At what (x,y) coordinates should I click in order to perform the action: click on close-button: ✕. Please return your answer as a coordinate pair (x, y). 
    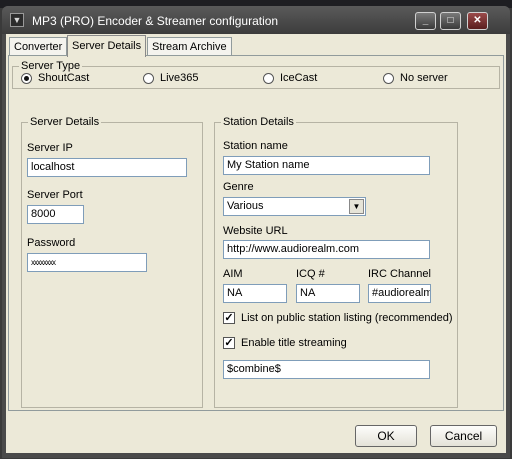
    Looking at the image, I should click on (477, 21).